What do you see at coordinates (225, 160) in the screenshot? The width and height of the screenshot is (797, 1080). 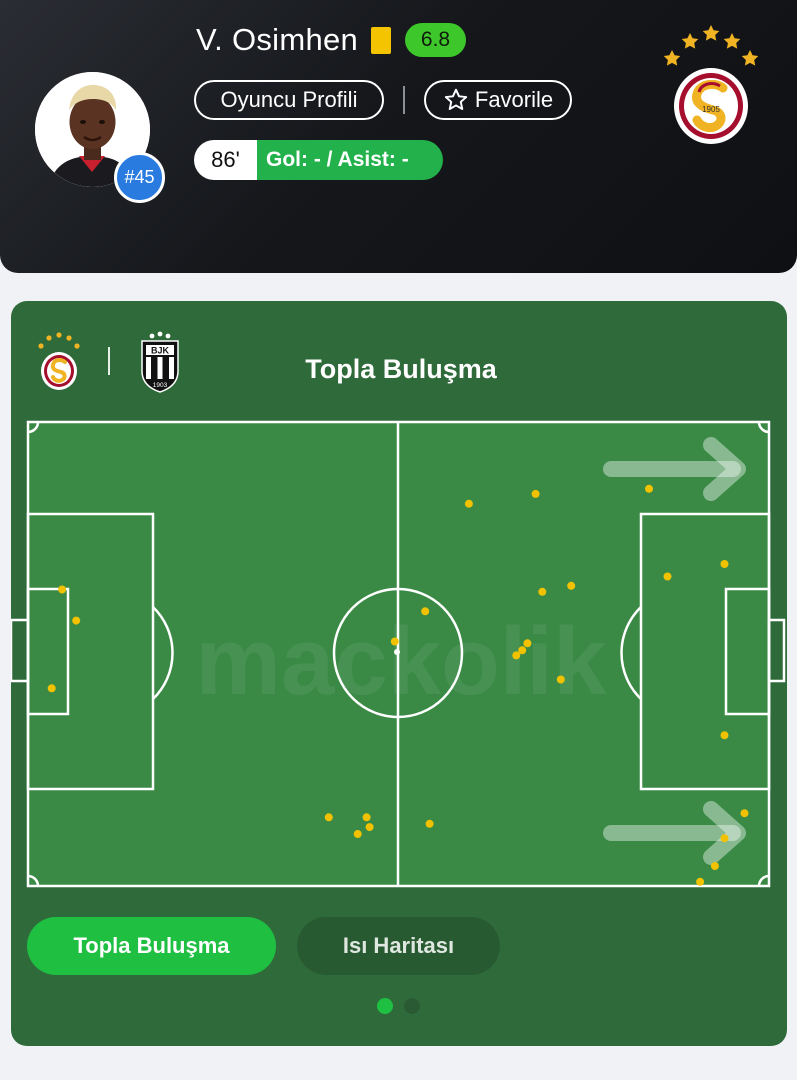 I see `minutes-played: 86'` at bounding box center [225, 160].